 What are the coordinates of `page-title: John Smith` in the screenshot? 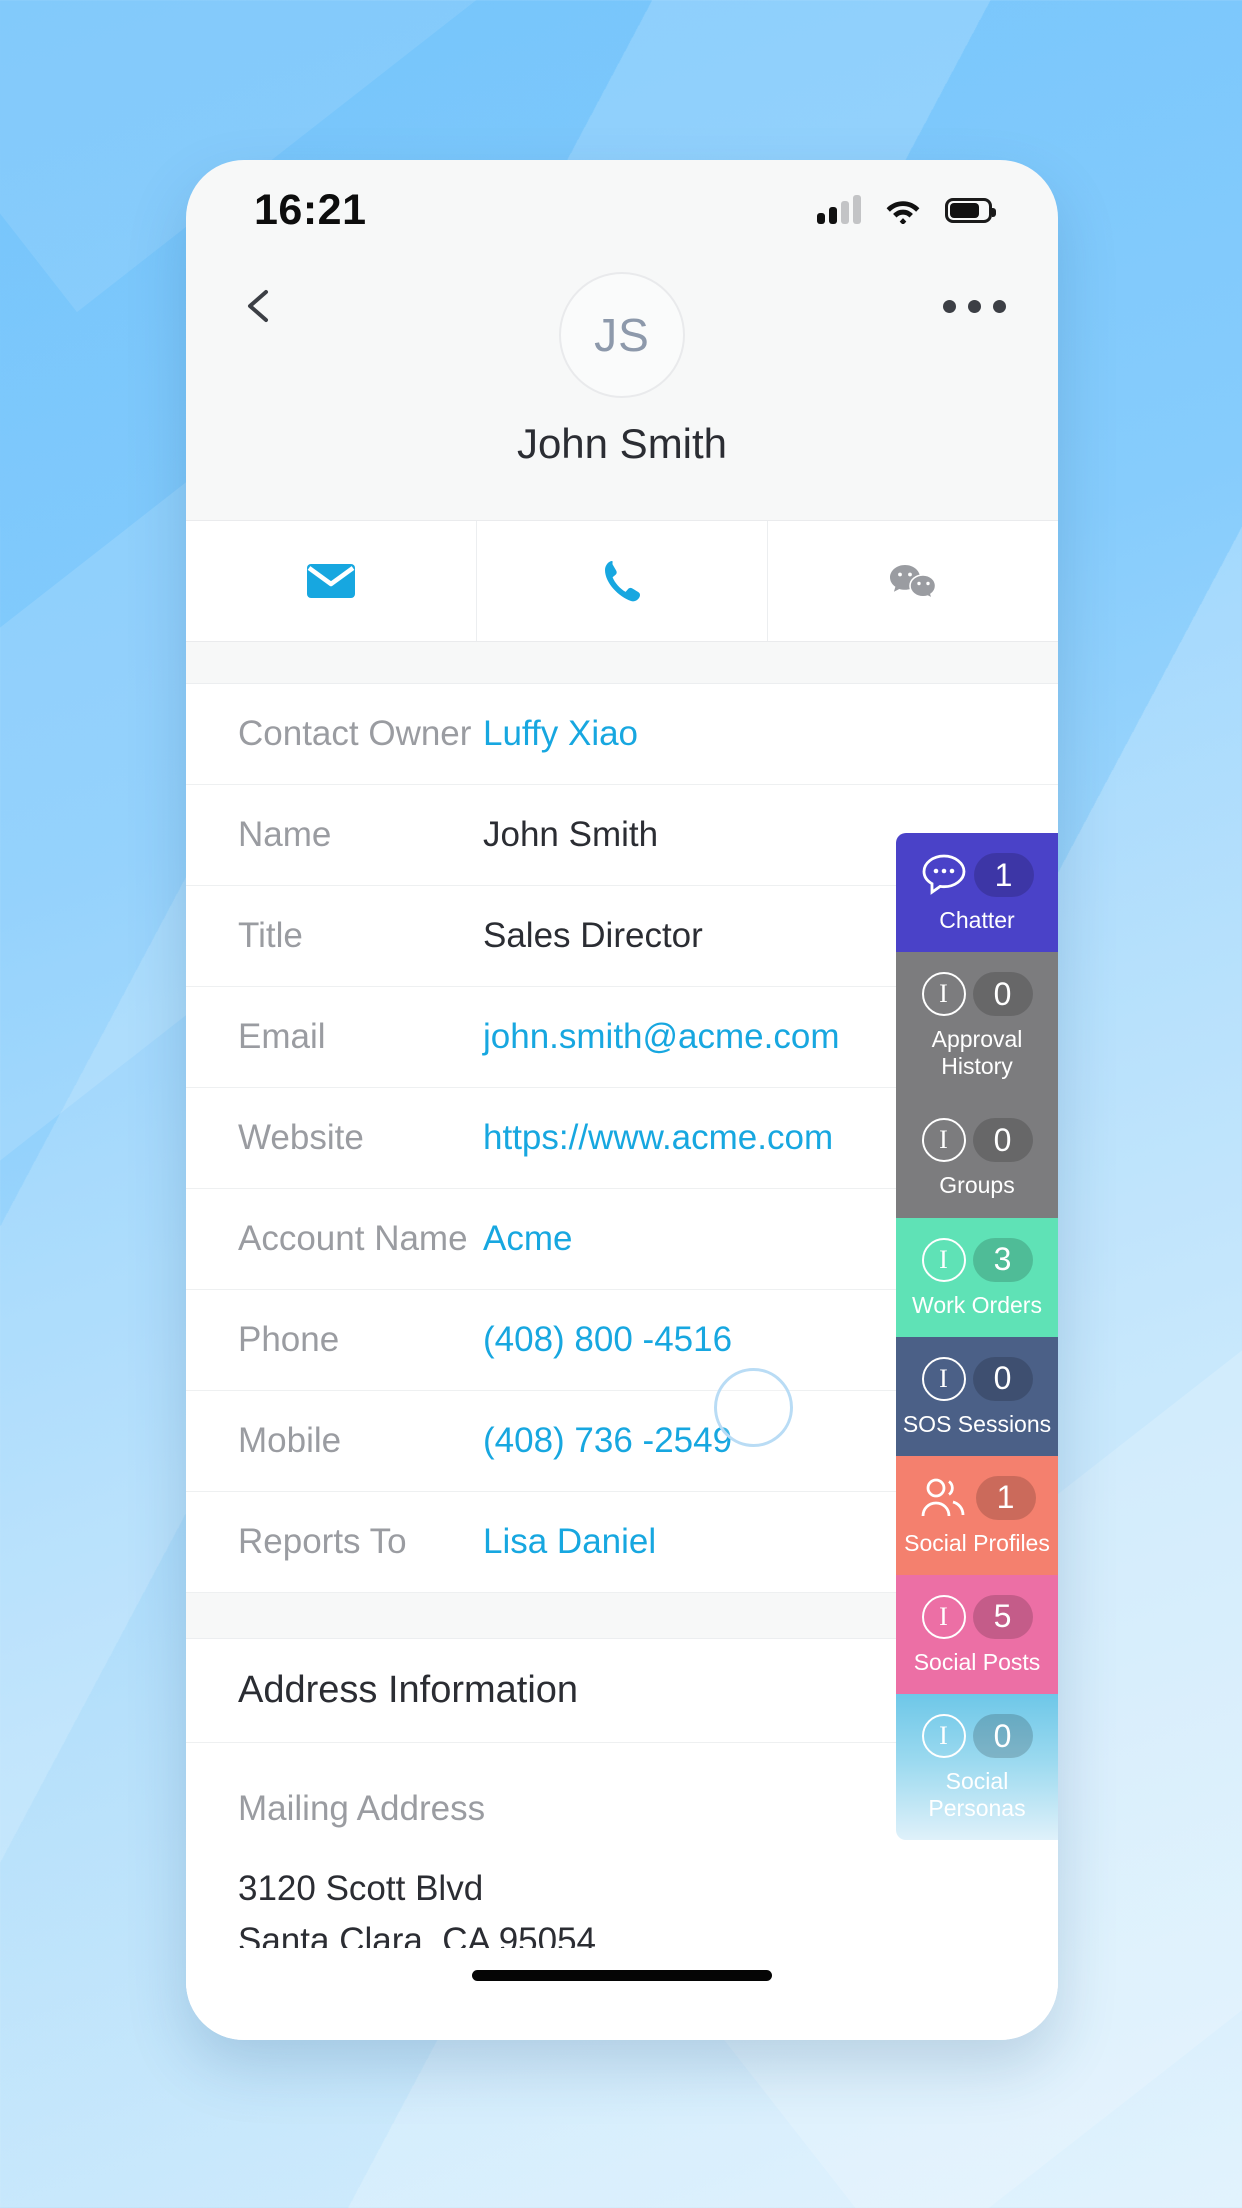 It's located at (622, 443).